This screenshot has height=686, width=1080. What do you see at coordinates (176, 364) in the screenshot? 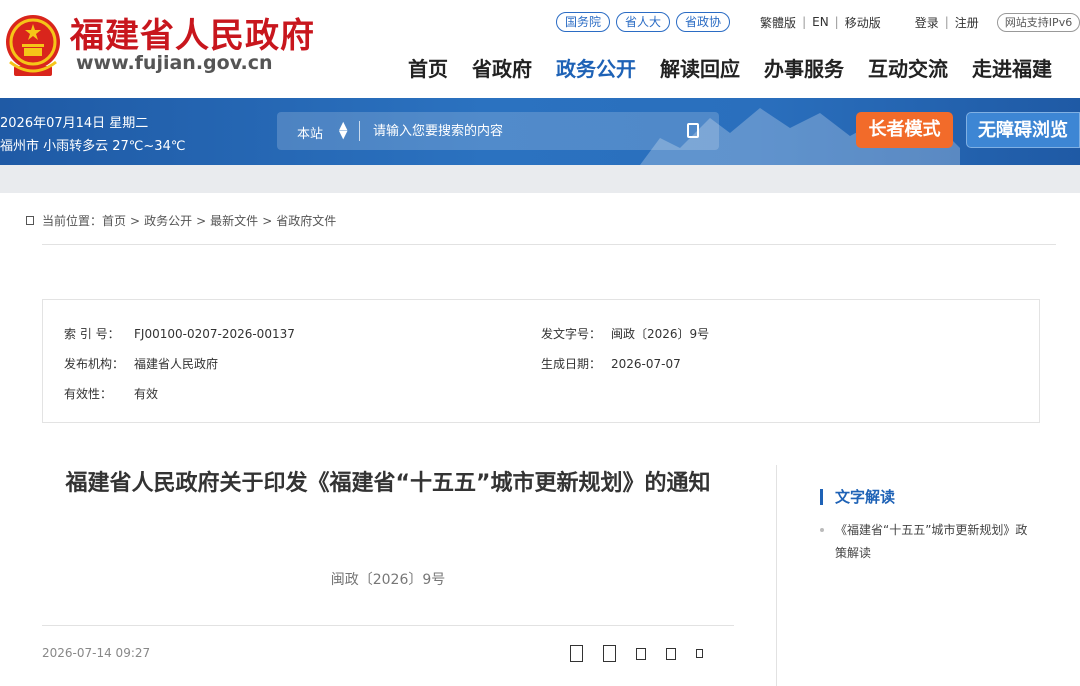
I see `meta-value: 福建省人民政府` at bounding box center [176, 364].